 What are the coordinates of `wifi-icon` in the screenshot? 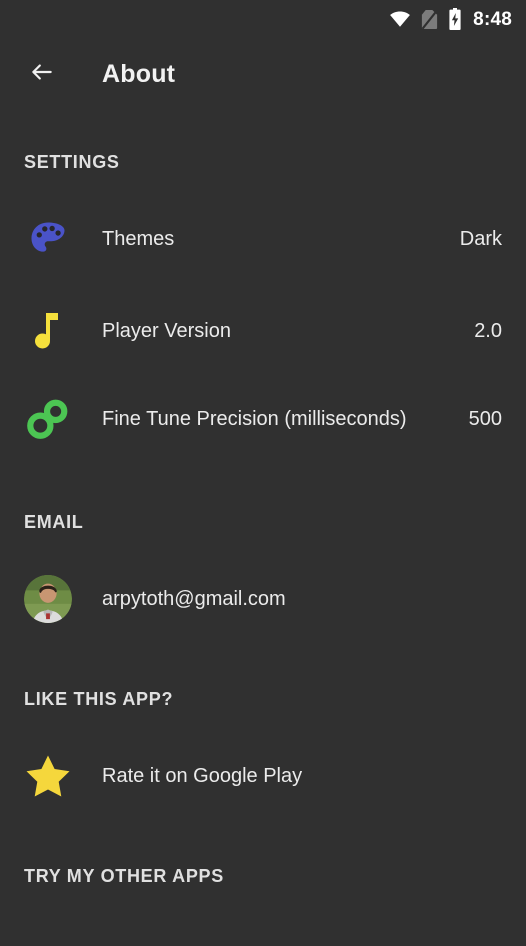 It's located at (400, 19).